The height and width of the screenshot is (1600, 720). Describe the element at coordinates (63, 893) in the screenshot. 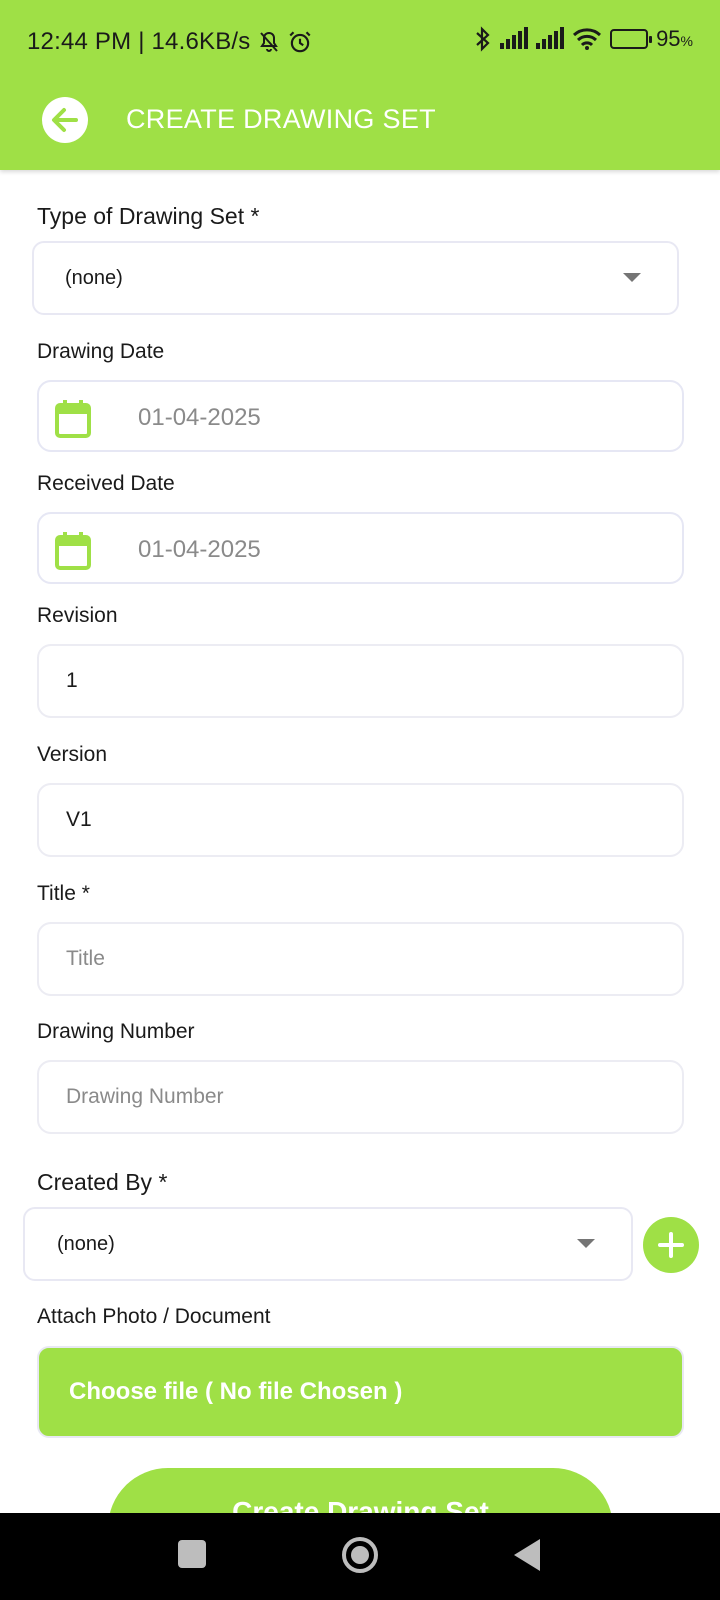

I see `title-label: Title *` at that location.